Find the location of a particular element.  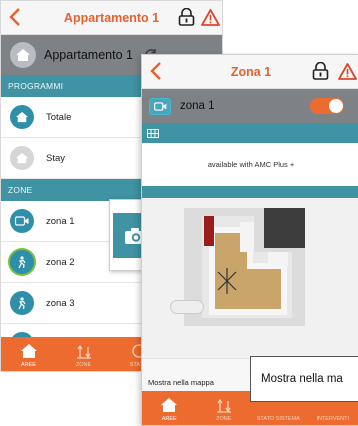

show-on-map-popup: Mostra nella ma is located at coordinates (304, 379).